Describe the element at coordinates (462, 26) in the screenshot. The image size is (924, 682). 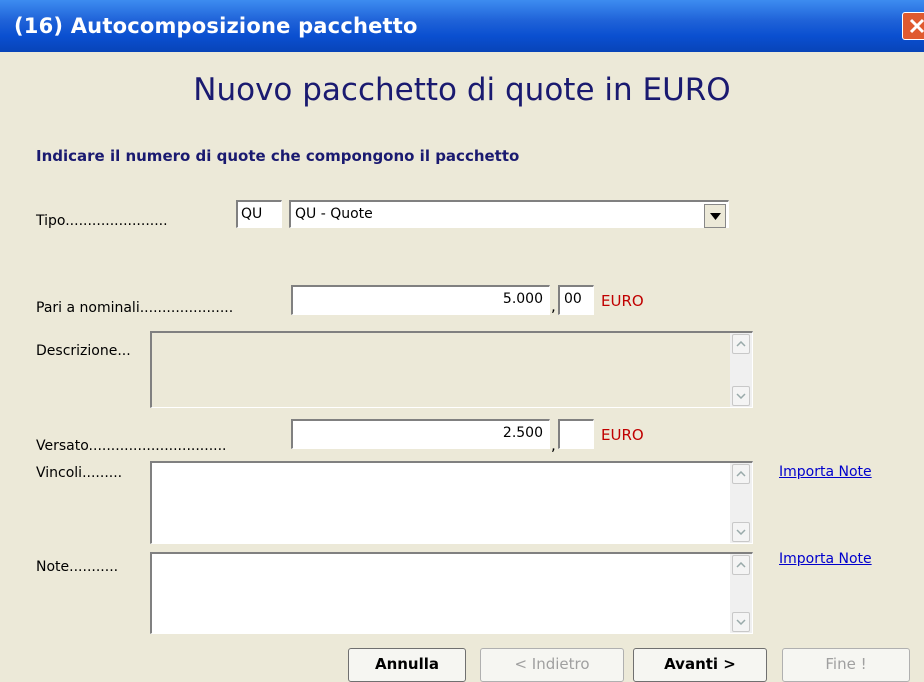
I see `title-bar: (16) Autocomposizione pacchetto` at that location.